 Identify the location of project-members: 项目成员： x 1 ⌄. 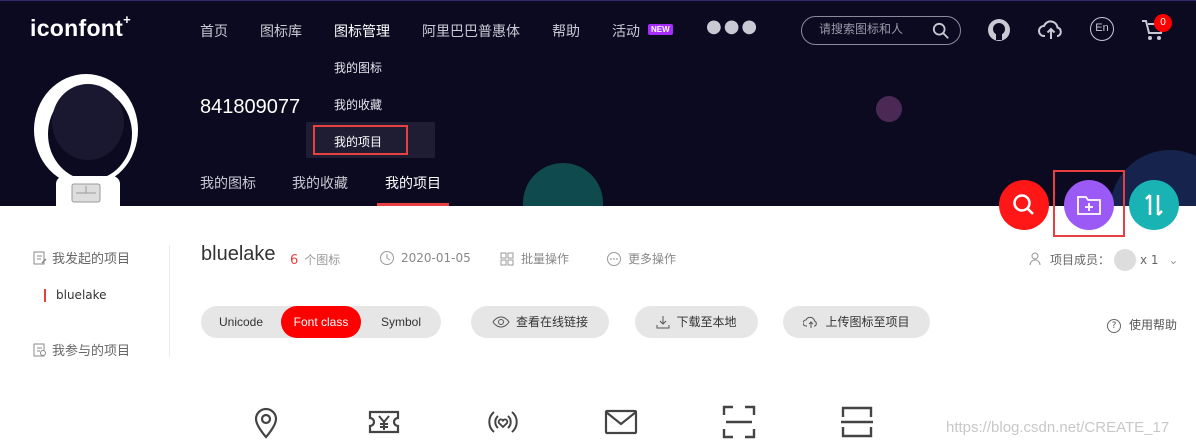
(1103, 260).